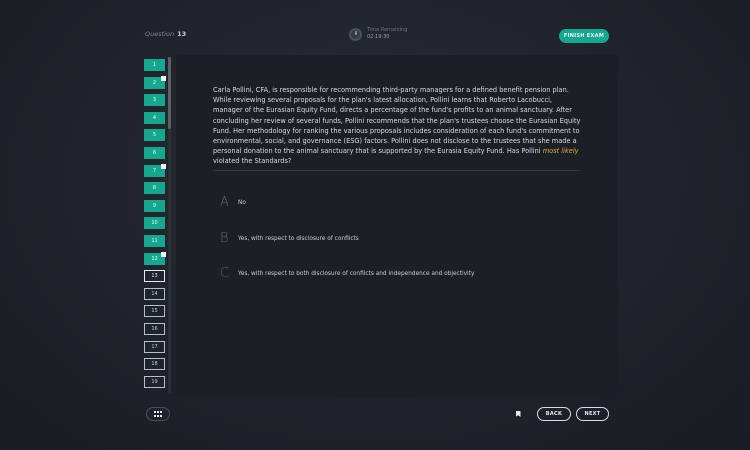 This screenshot has height=450, width=750. I want to click on navigator-item-label: 4, so click(154, 117).